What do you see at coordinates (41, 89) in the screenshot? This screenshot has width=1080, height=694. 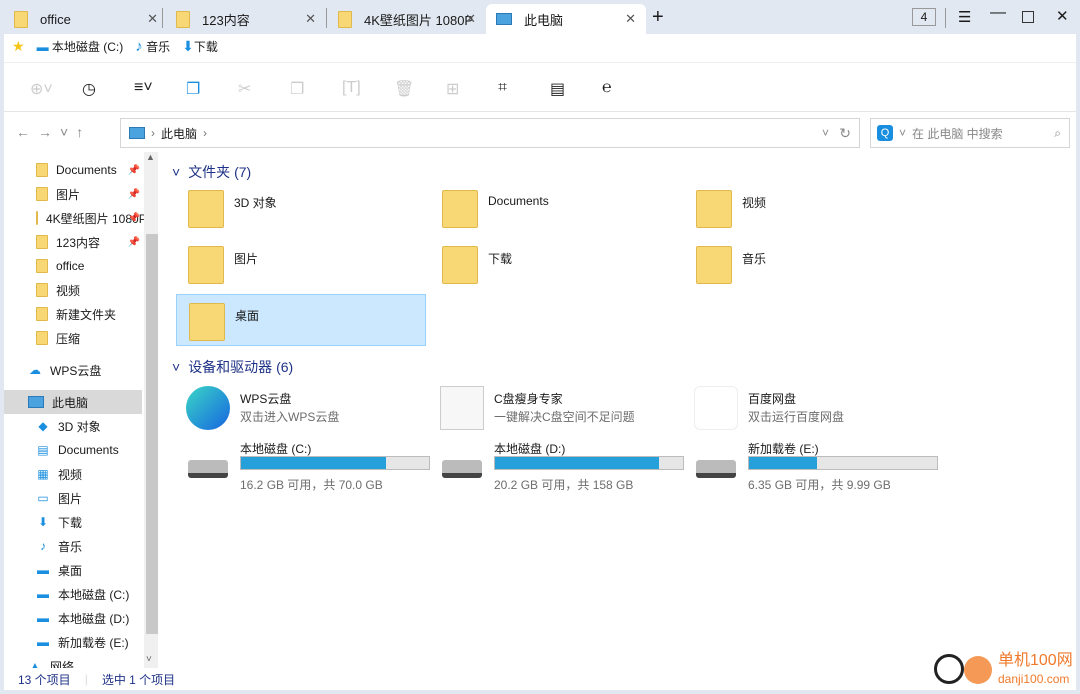 I see `new-icon: ⊕˅` at bounding box center [41, 89].